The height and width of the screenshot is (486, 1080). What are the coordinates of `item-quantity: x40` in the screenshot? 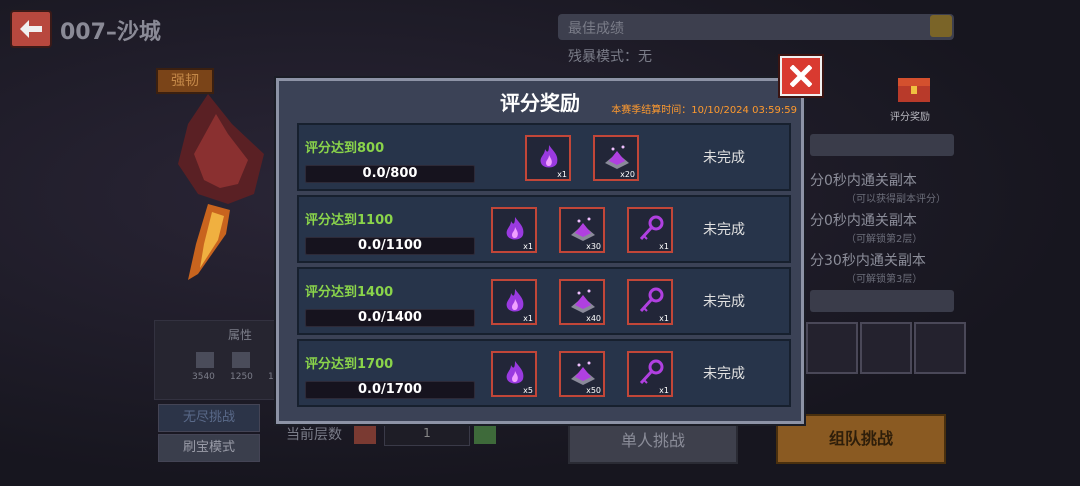 It's located at (593, 318).